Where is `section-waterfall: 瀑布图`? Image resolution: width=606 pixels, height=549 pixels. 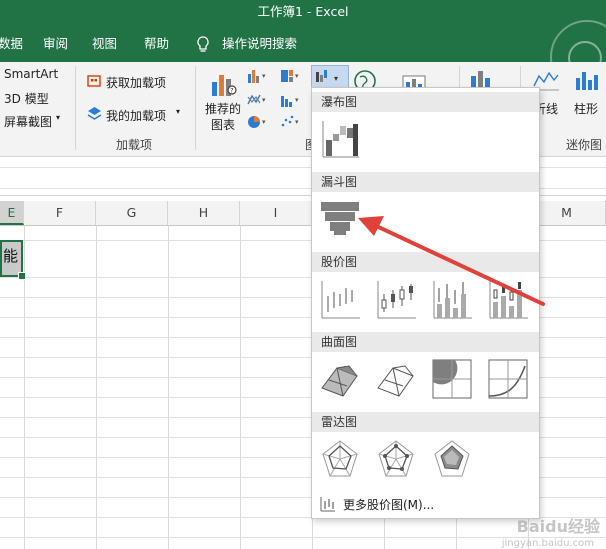
section-waterfall: 瀑布图 is located at coordinates (425, 102).